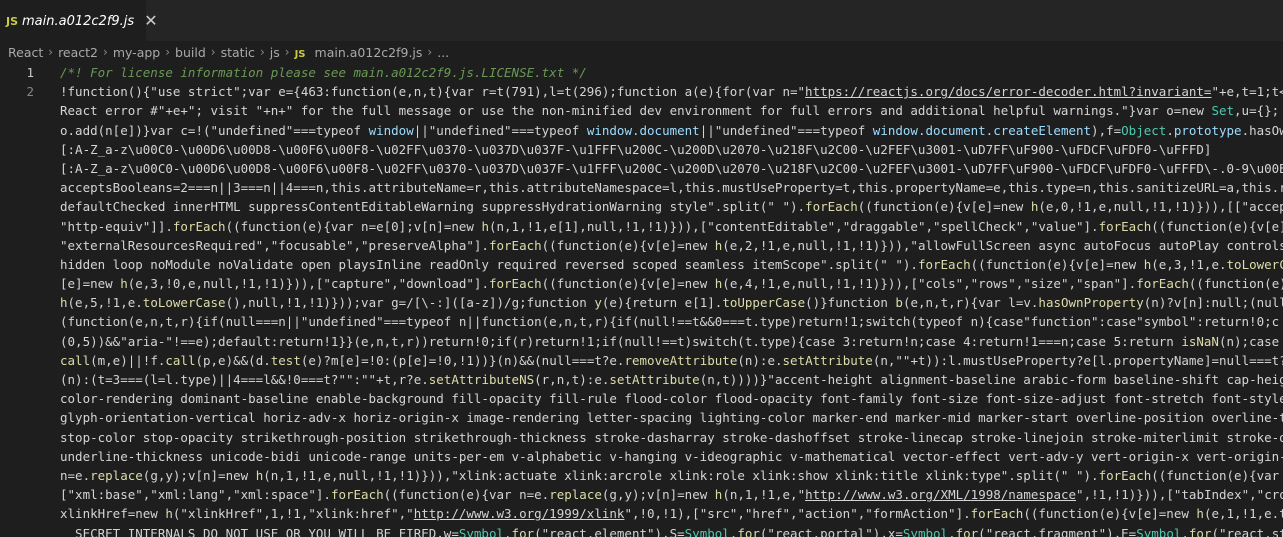 This screenshot has height=537, width=1283. Describe the element at coordinates (150, 21) in the screenshot. I see `close-icon: ✕` at that location.